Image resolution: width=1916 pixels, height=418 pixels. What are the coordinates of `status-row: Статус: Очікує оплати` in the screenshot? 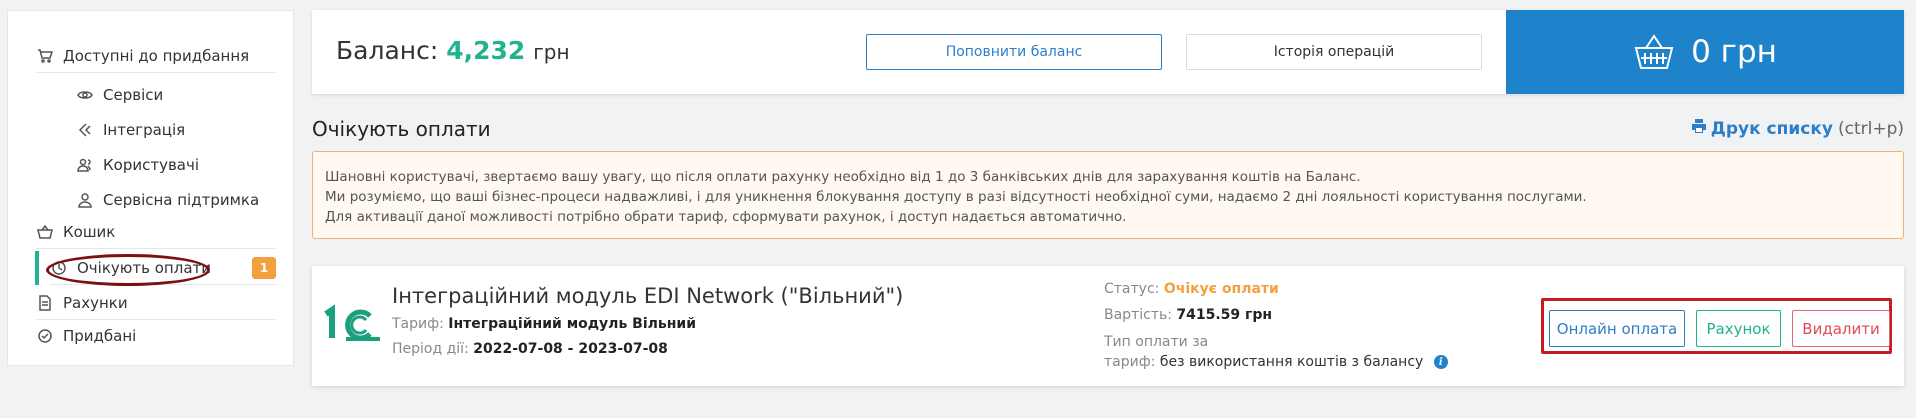 It's located at (1191, 289).